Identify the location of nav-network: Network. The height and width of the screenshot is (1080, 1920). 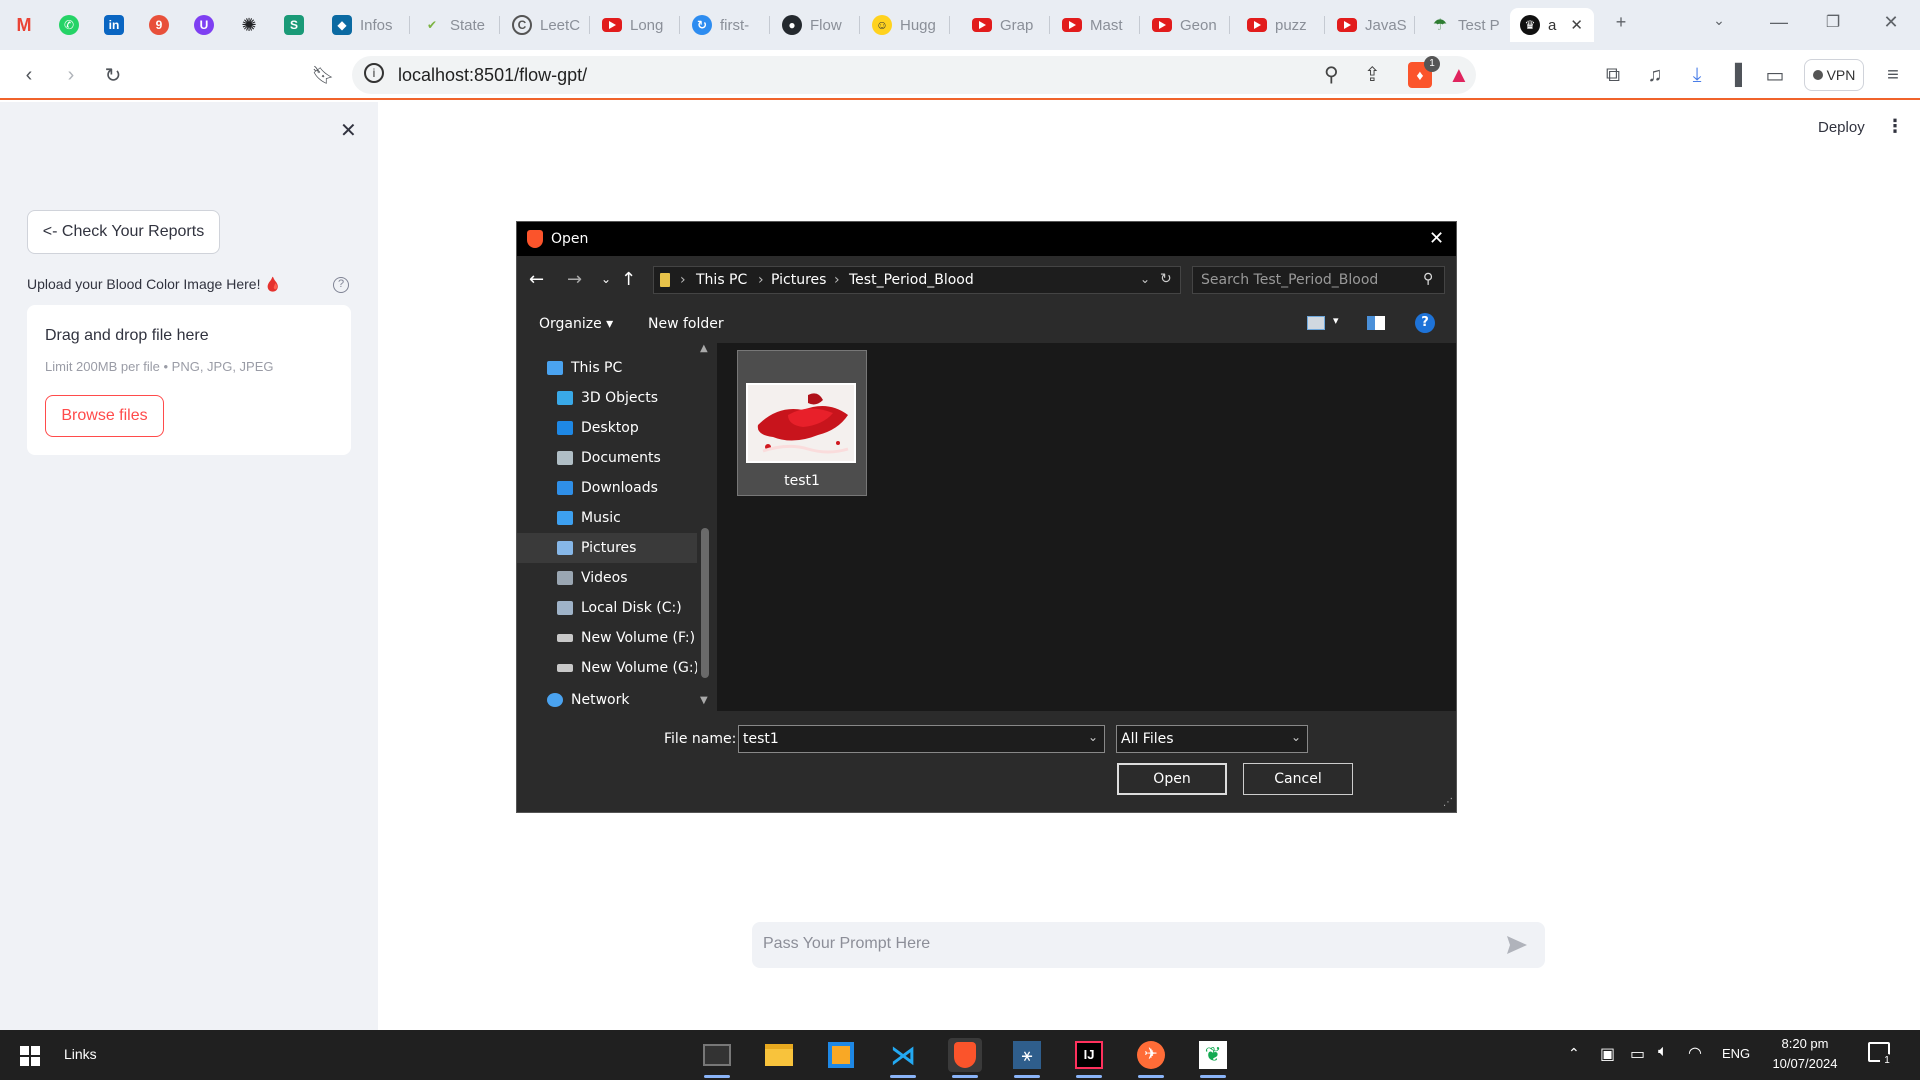
(607, 698).